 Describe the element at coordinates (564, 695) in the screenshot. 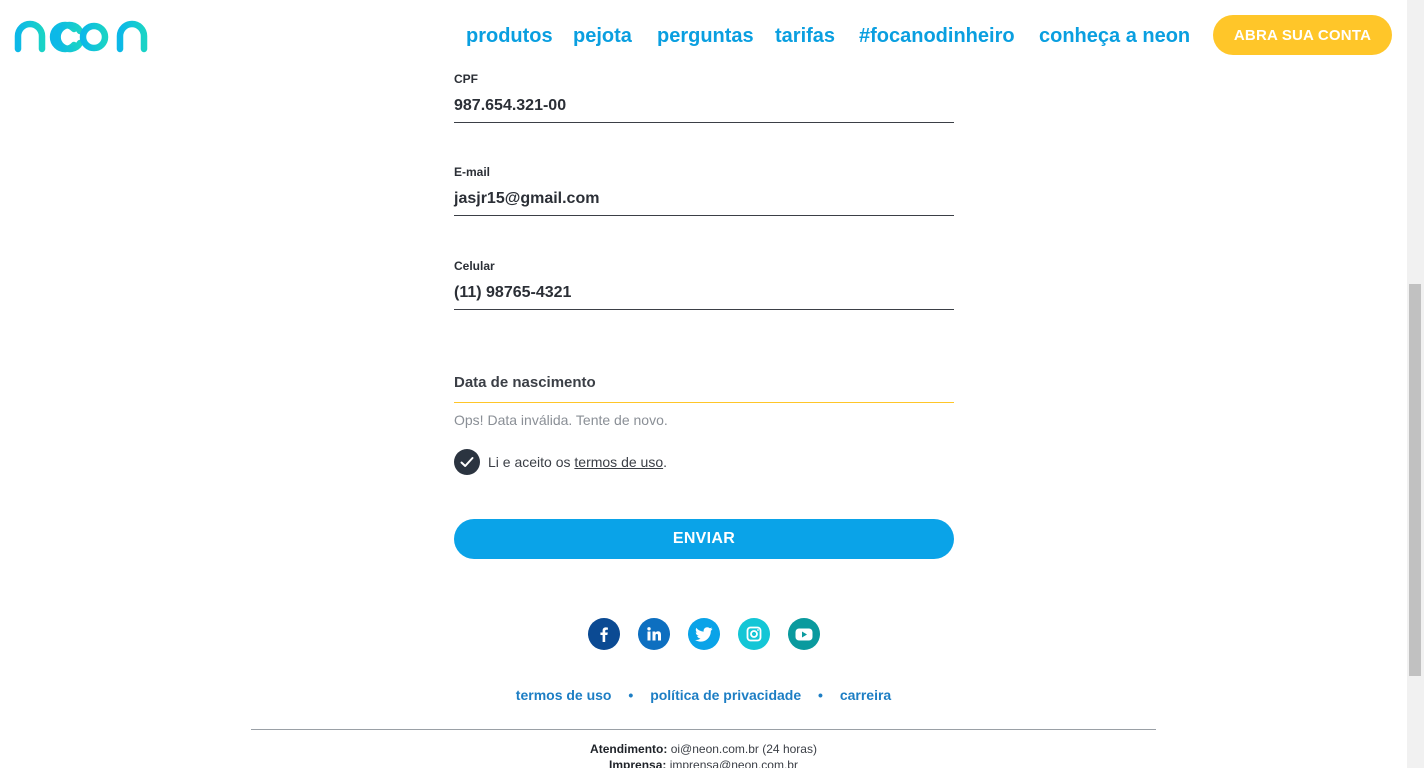

I see `footer-link-terms: termos de uso` at that location.